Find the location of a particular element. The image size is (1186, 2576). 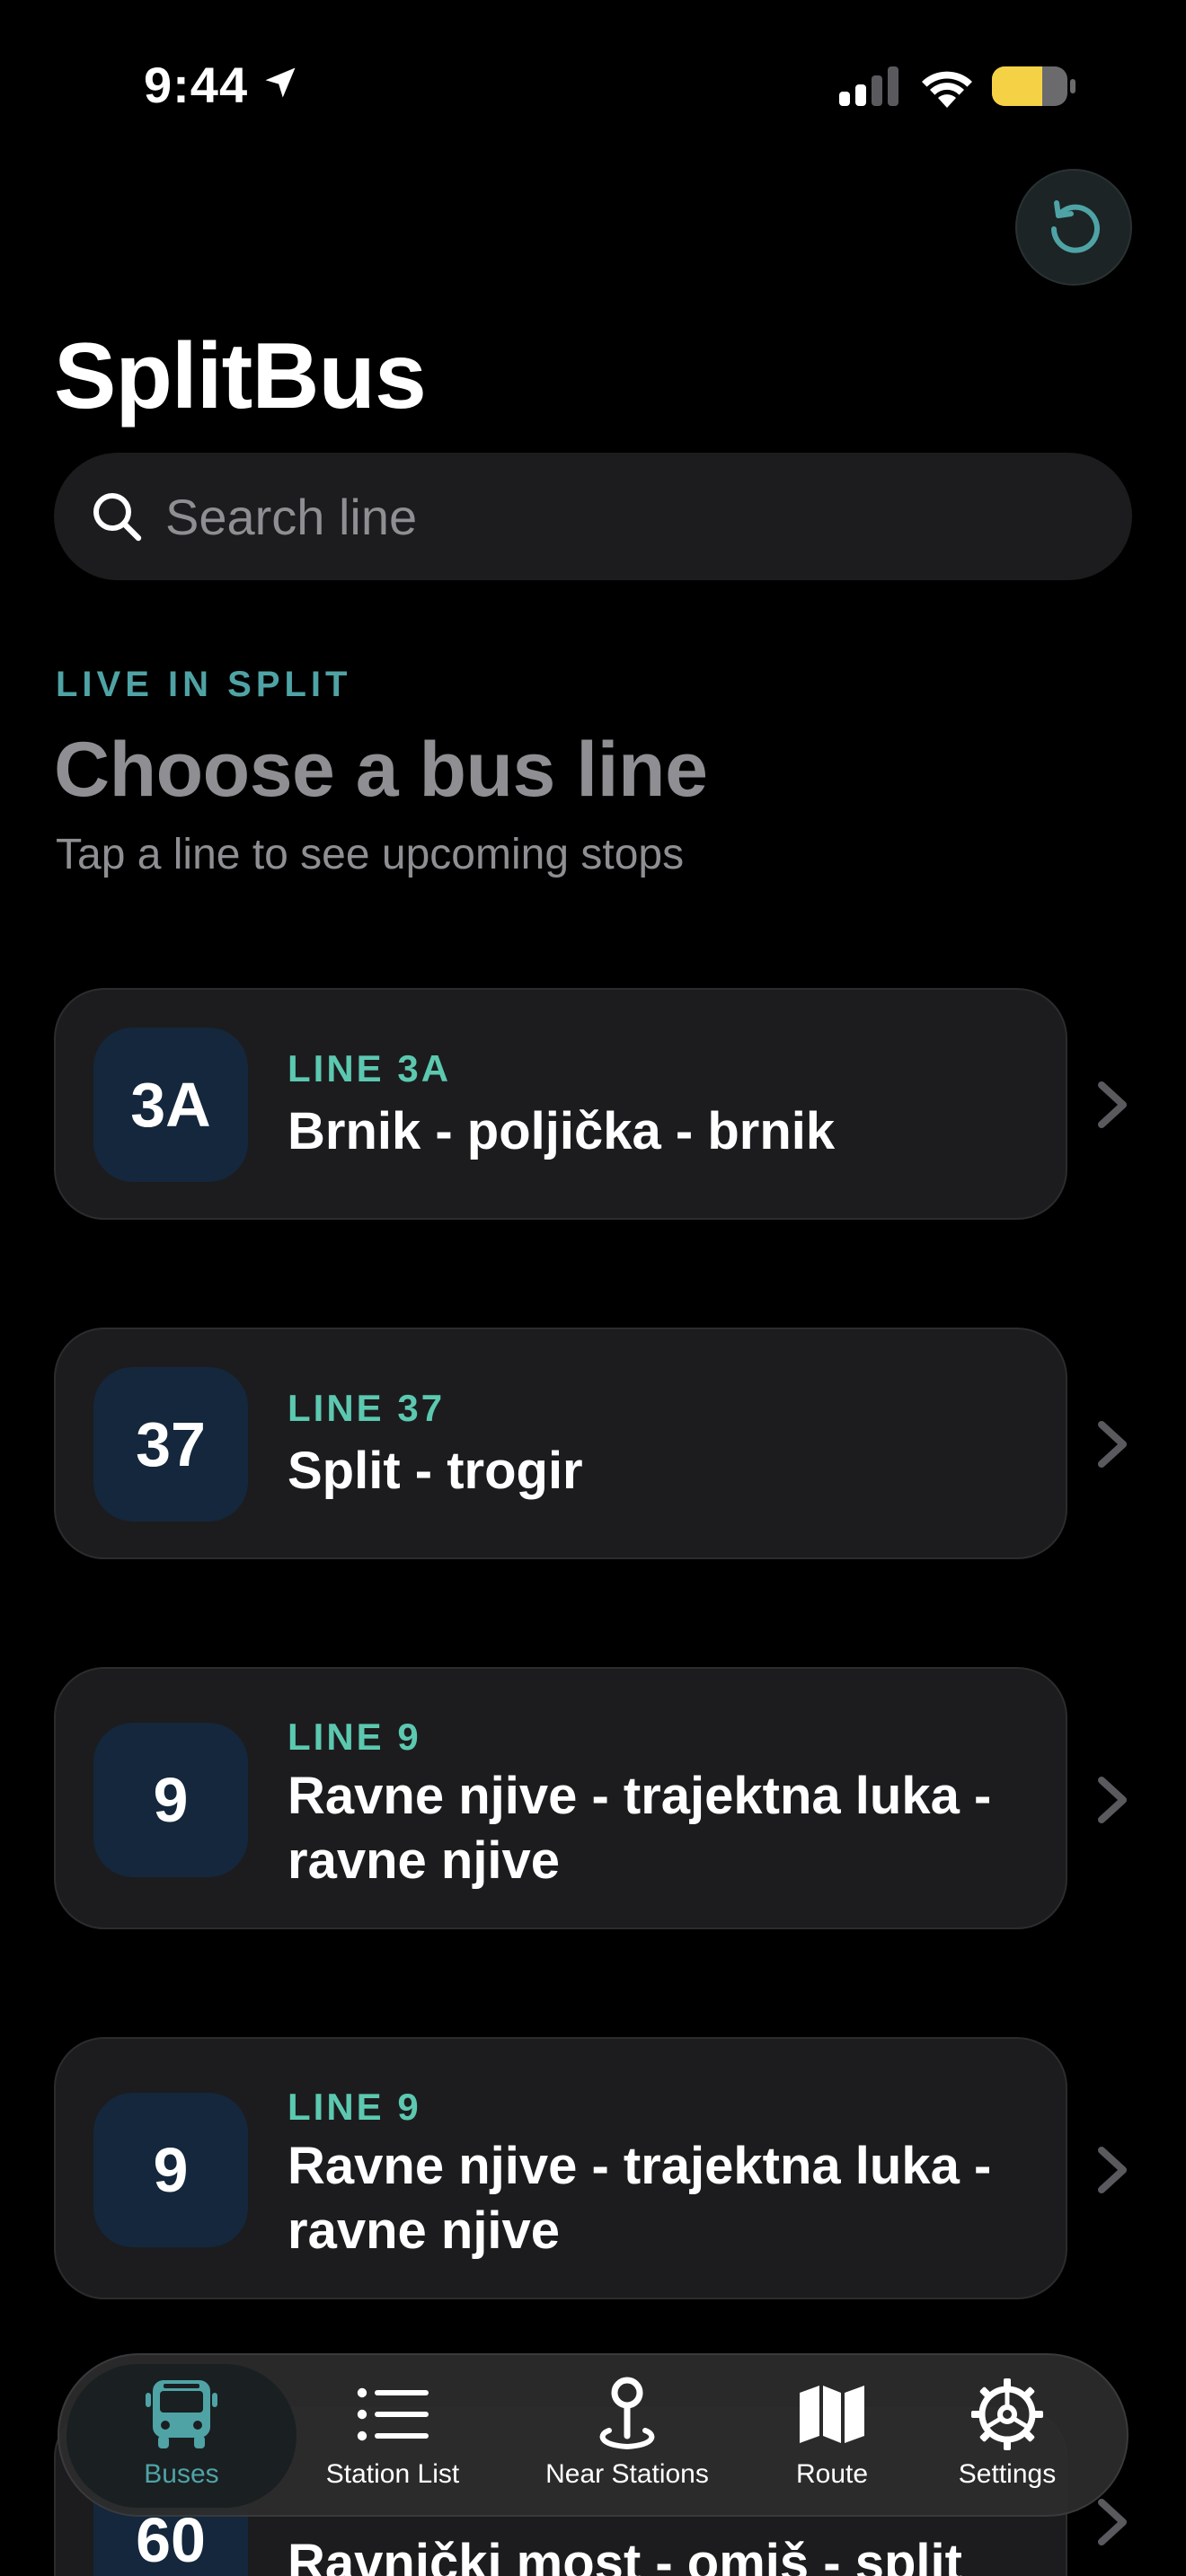

app-title: SplitBus is located at coordinates (240, 376).